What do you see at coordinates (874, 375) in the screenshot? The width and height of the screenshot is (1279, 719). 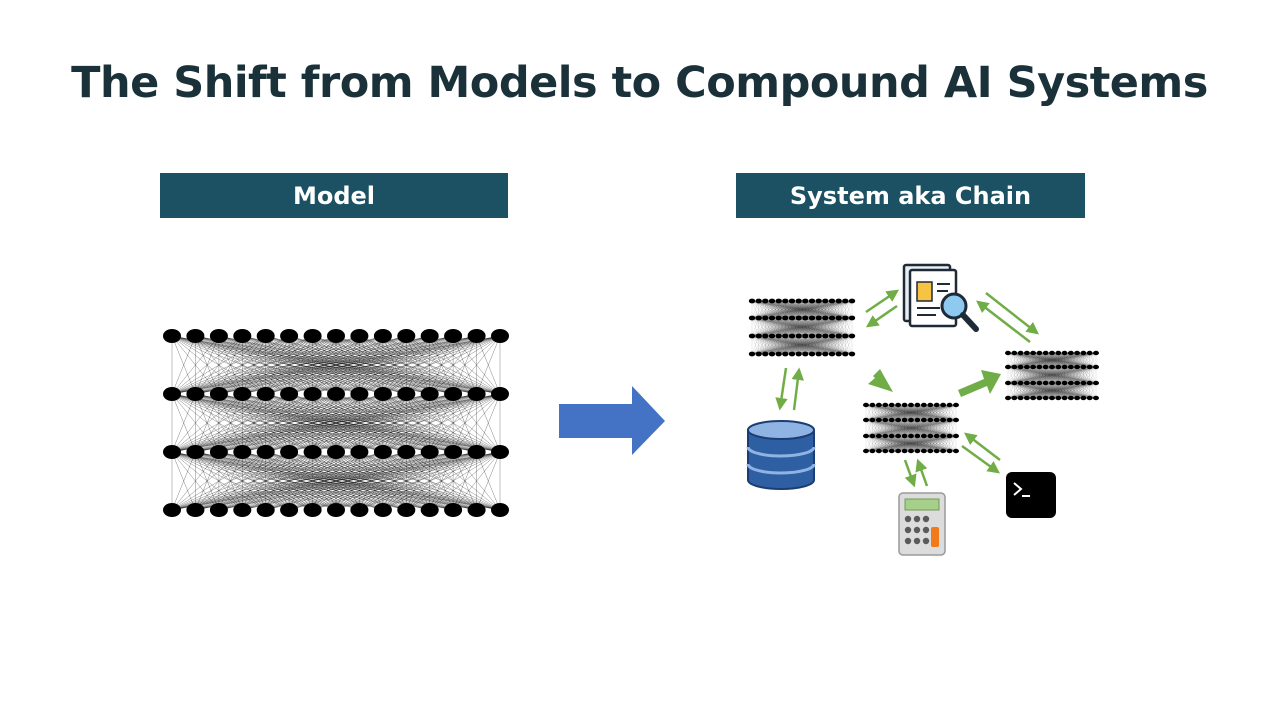 I see `flow-arrow-a-to-b` at bounding box center [874, 375].